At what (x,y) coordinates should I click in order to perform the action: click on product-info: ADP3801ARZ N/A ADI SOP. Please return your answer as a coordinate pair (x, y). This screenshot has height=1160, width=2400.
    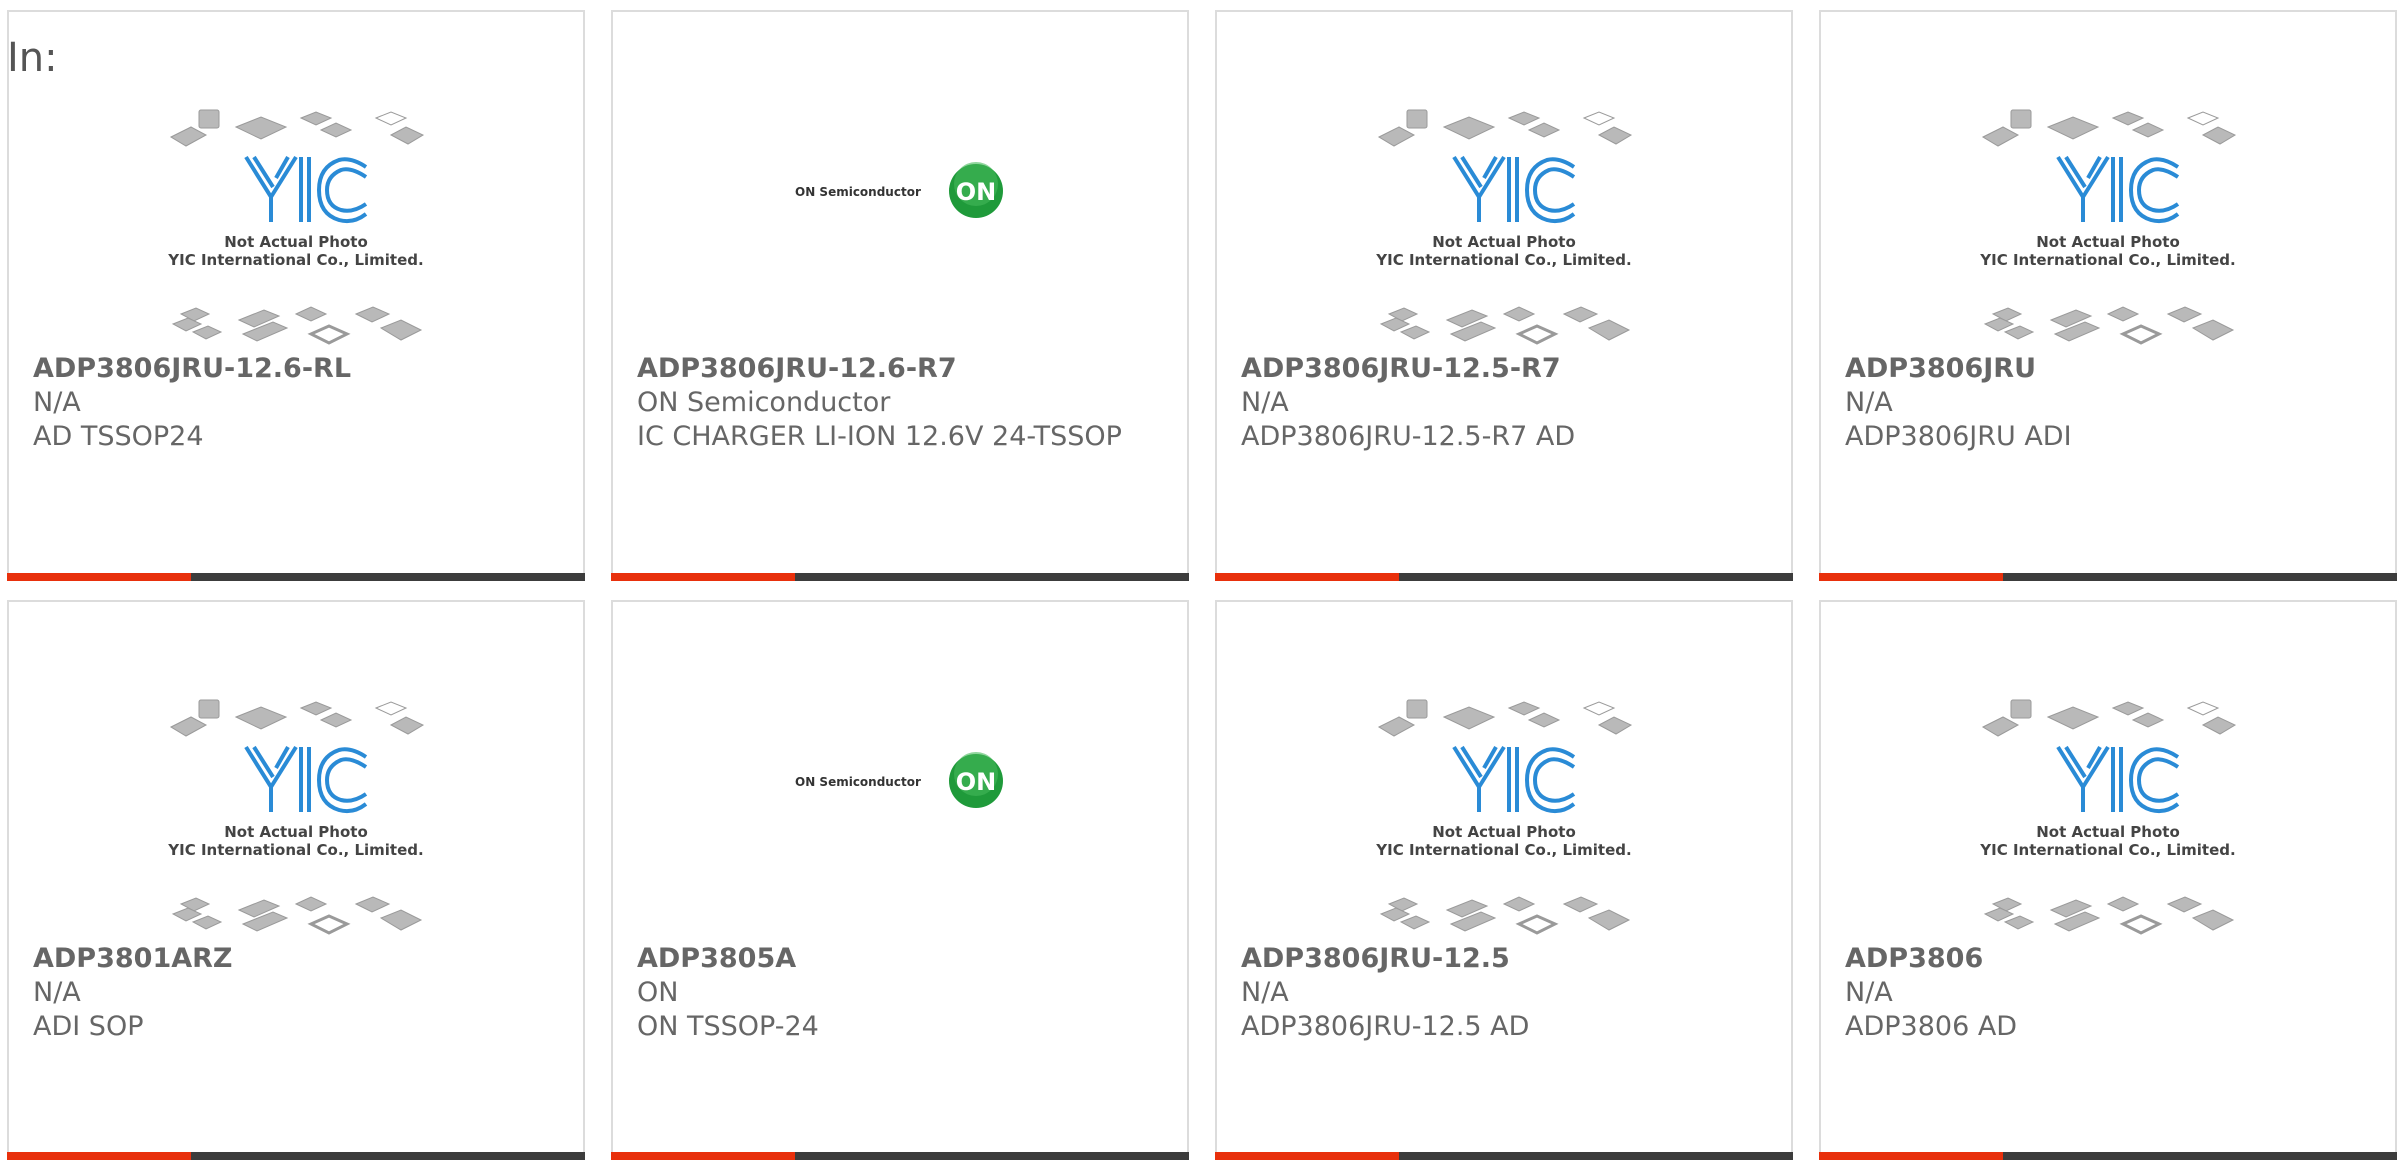
    Looking at the image, I should click on (296, 993).